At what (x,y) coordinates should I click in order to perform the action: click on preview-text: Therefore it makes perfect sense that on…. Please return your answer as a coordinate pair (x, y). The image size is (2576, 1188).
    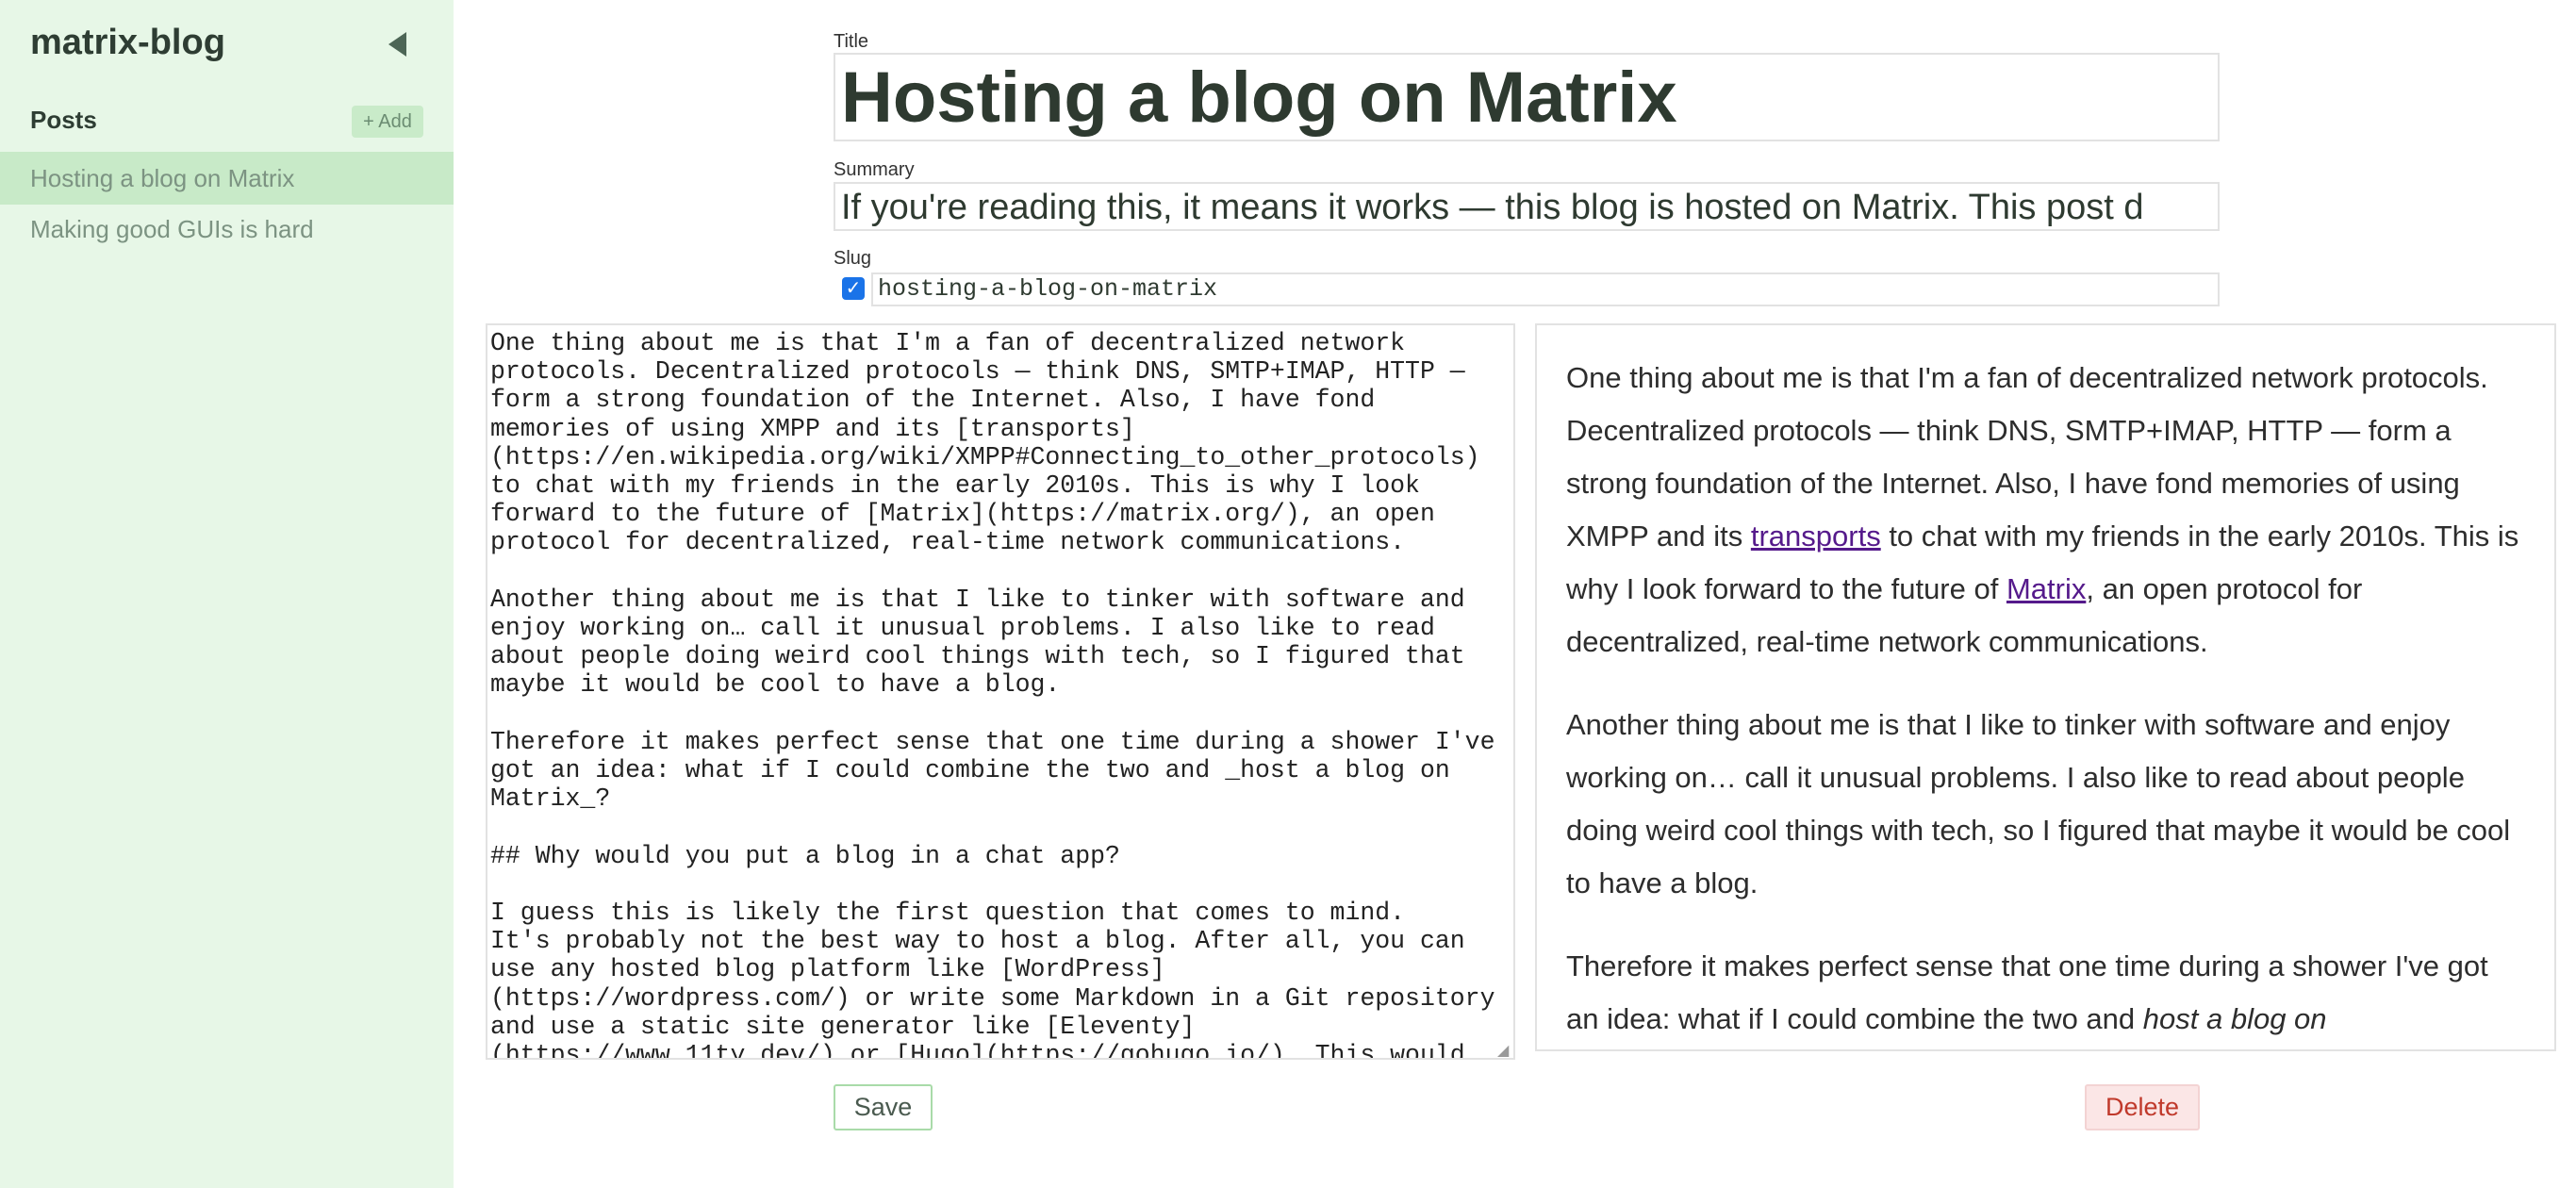
    Looking at the image, I should click on (2027, 992).